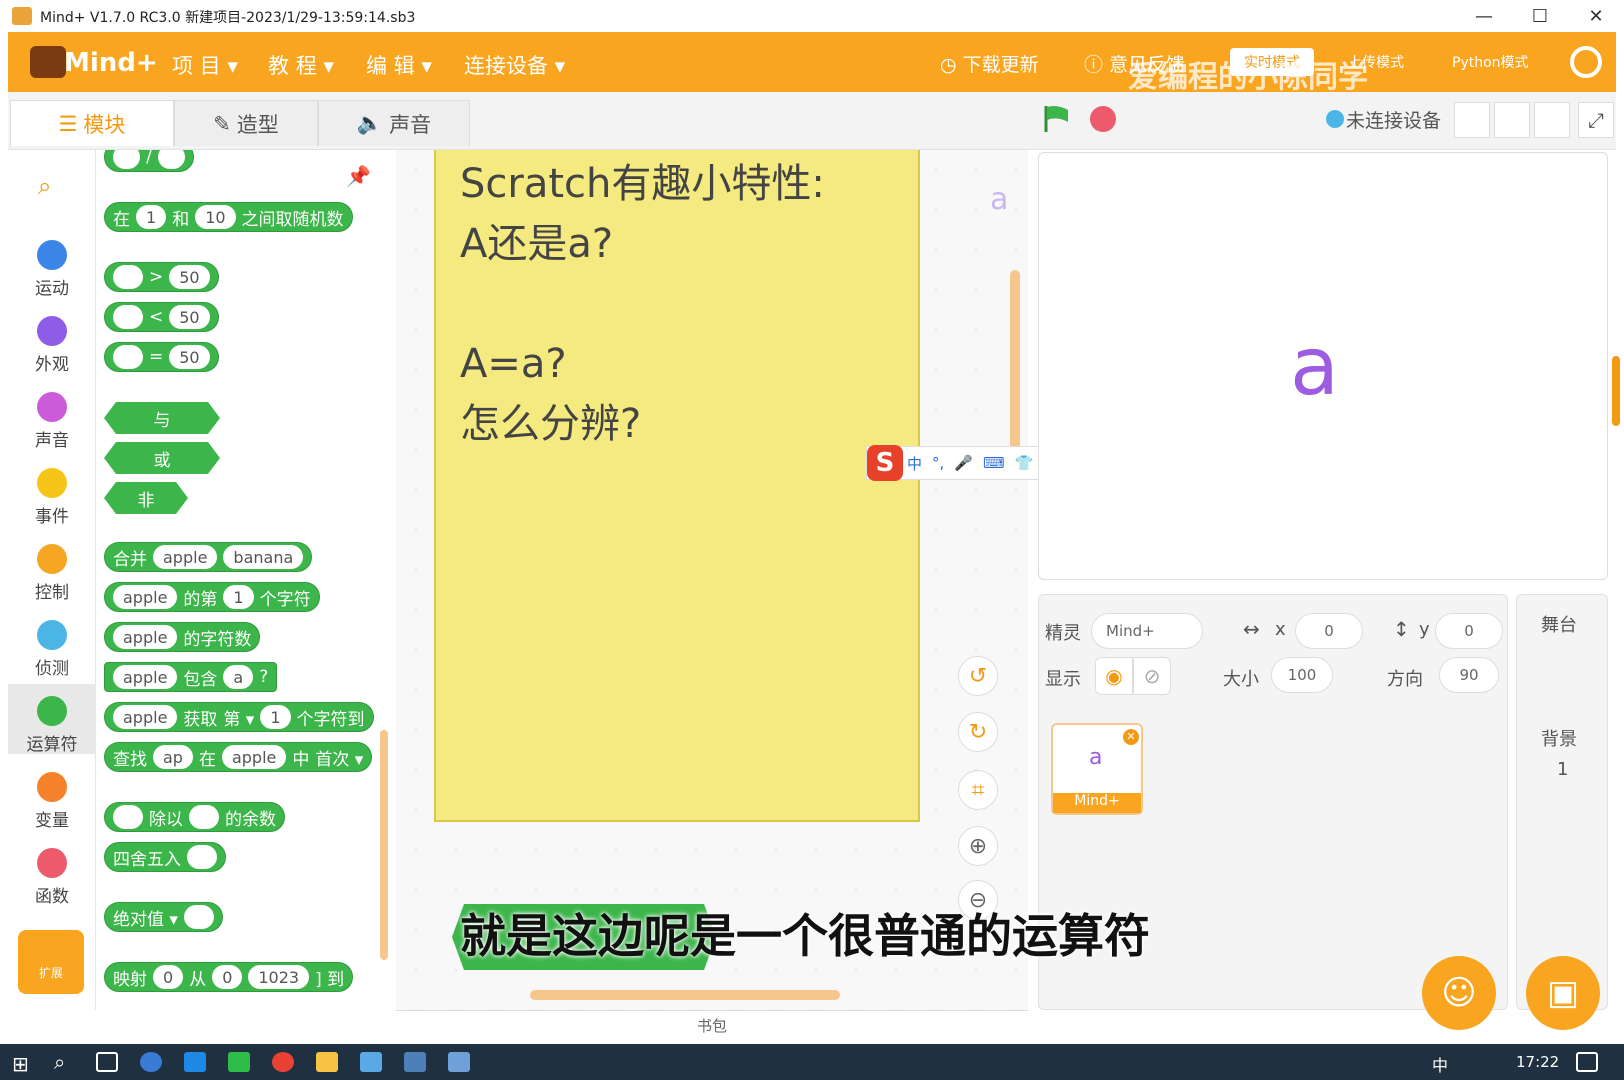  I want to click on palette-scrollbar, so click(384, 845).